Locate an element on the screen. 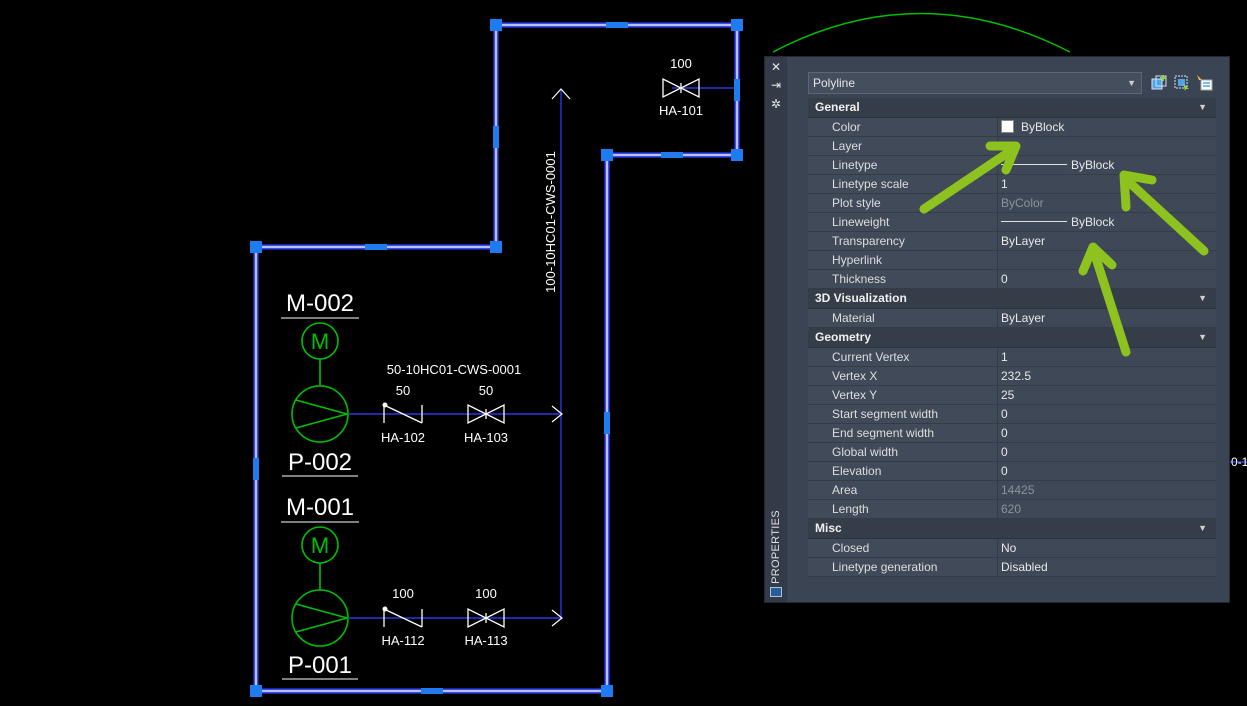  property-row: Thickness 0 is located at coordinates (1012, 279).